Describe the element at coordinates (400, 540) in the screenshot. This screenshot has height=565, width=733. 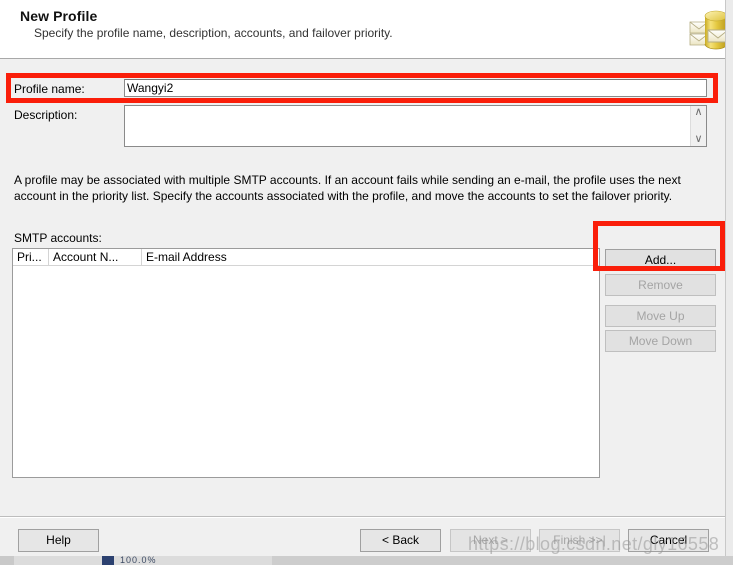
I see `back-button: < Back` at that location.